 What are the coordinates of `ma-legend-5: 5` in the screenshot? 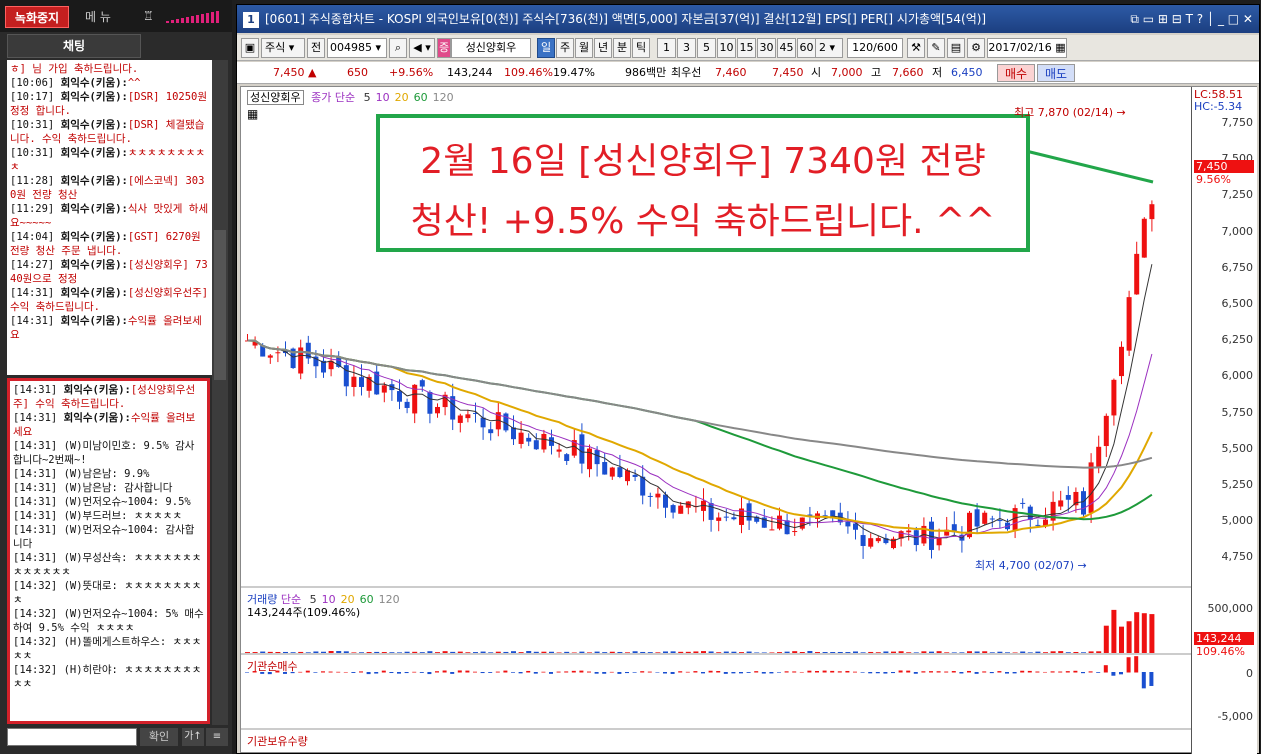 It's located at (367, 97).